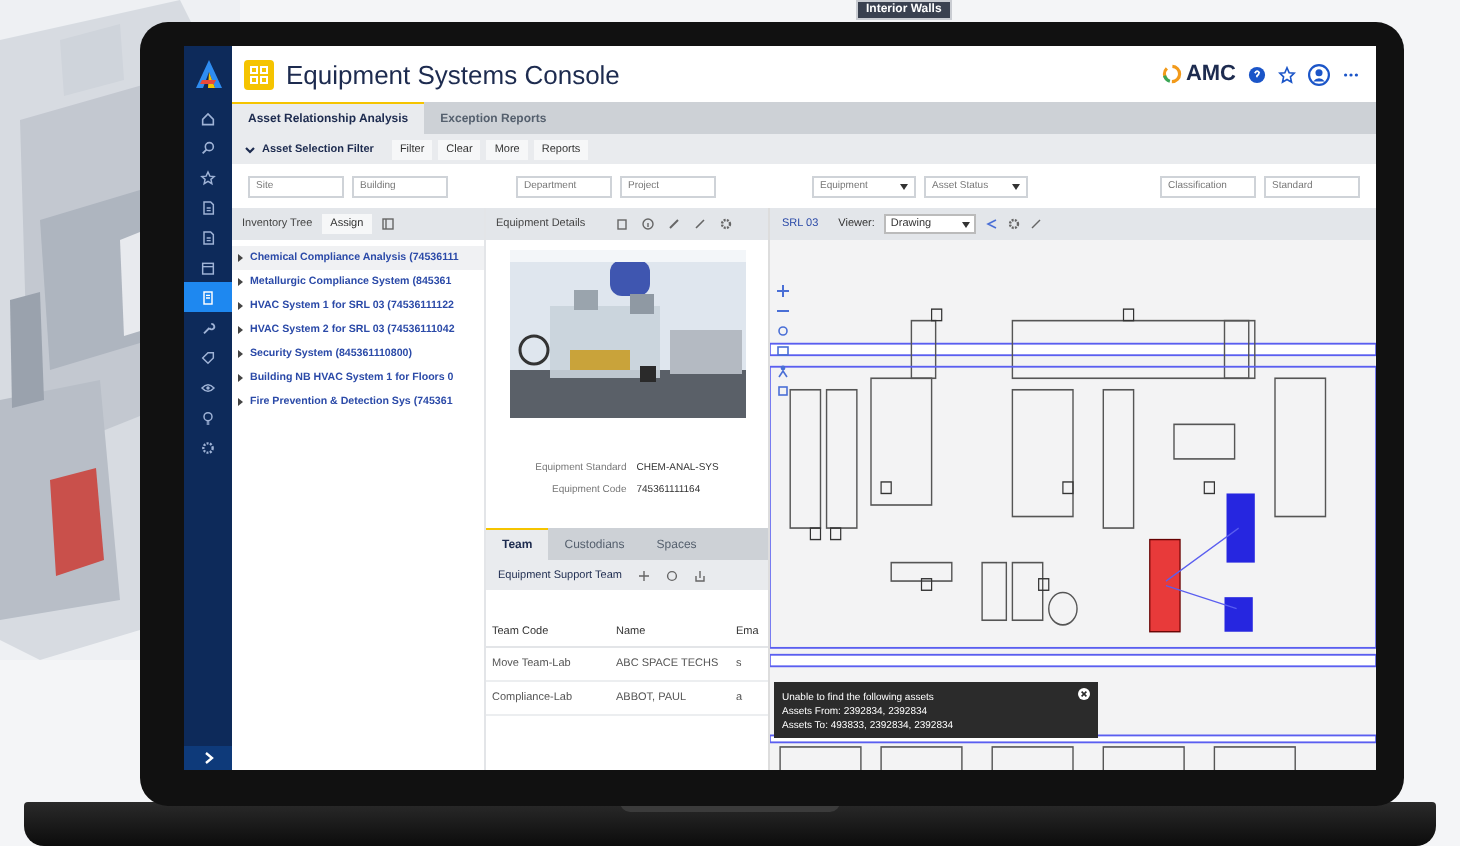 The image size is (1460, 846). What do you see at coordinates (208, 147) in the screenshot?
I see `search-icon` at bounding box center [208, 147].